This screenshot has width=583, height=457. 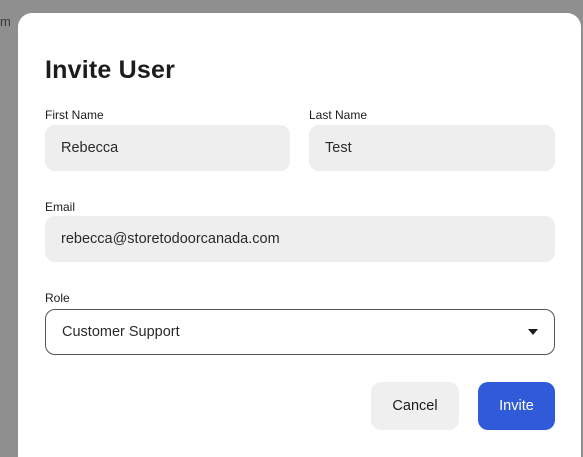 I want to click on role-select: Customer Support, so click(x=300, y=332).